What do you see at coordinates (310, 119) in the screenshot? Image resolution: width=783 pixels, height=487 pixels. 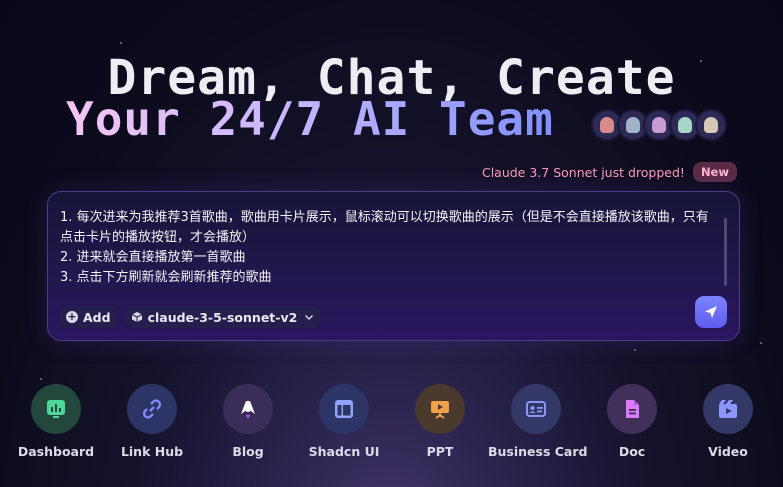 I see `hero-subtitle: Your 24/7 AI Team` at bounding box center [310, 119].